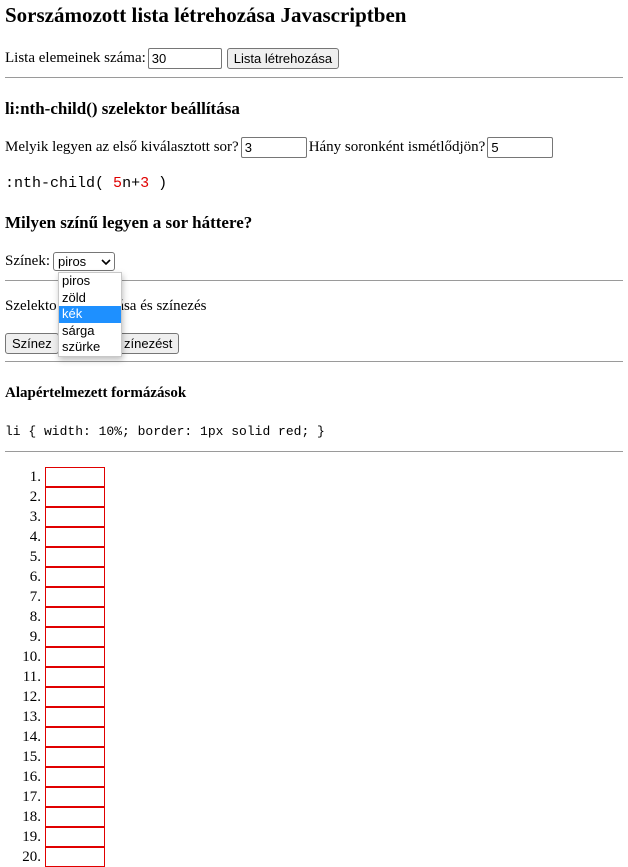 The width and height of the screenshot is (628, 867). What do you see at coordinates (397, 147) in the screenshot?
I see `repeat-label: Hány soronként ismétlődjön?` at bounding box center [397, 147].